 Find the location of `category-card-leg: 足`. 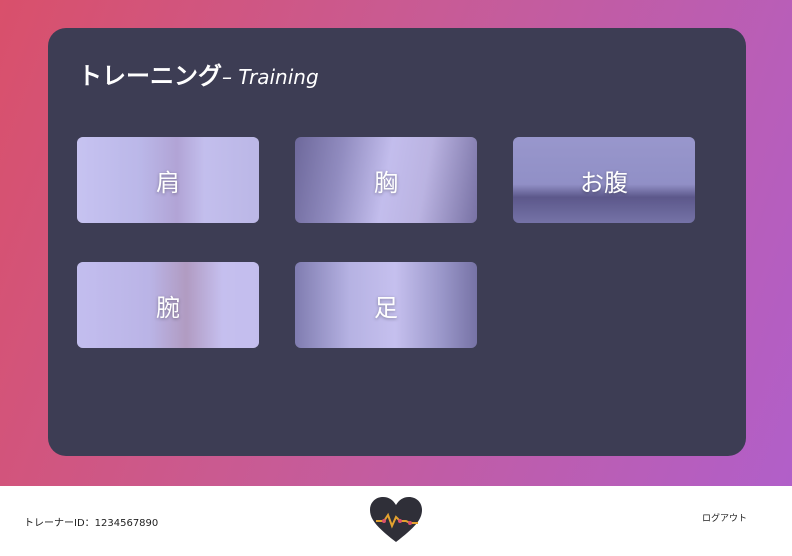

category-card-leg: 足 is located at coordinates (386, 305).